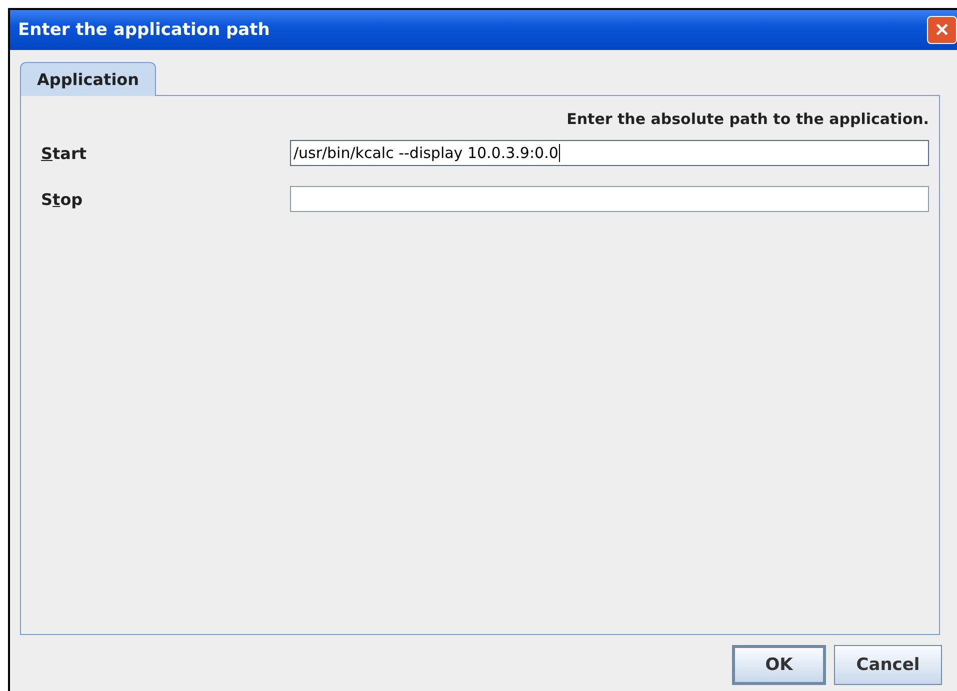  I want to click on ok-button: OK, so click(779, 665).